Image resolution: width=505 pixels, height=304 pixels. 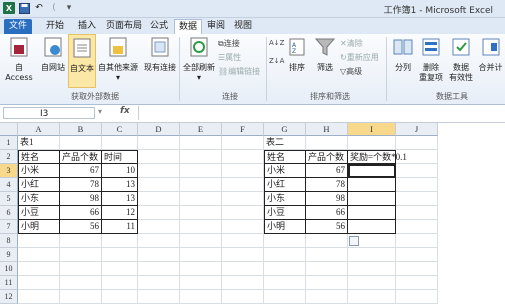 What do you see at coordinates (229, 57) in the screenshot?
I see `properties-button: ☰属性` at bounding box center [229, 57].